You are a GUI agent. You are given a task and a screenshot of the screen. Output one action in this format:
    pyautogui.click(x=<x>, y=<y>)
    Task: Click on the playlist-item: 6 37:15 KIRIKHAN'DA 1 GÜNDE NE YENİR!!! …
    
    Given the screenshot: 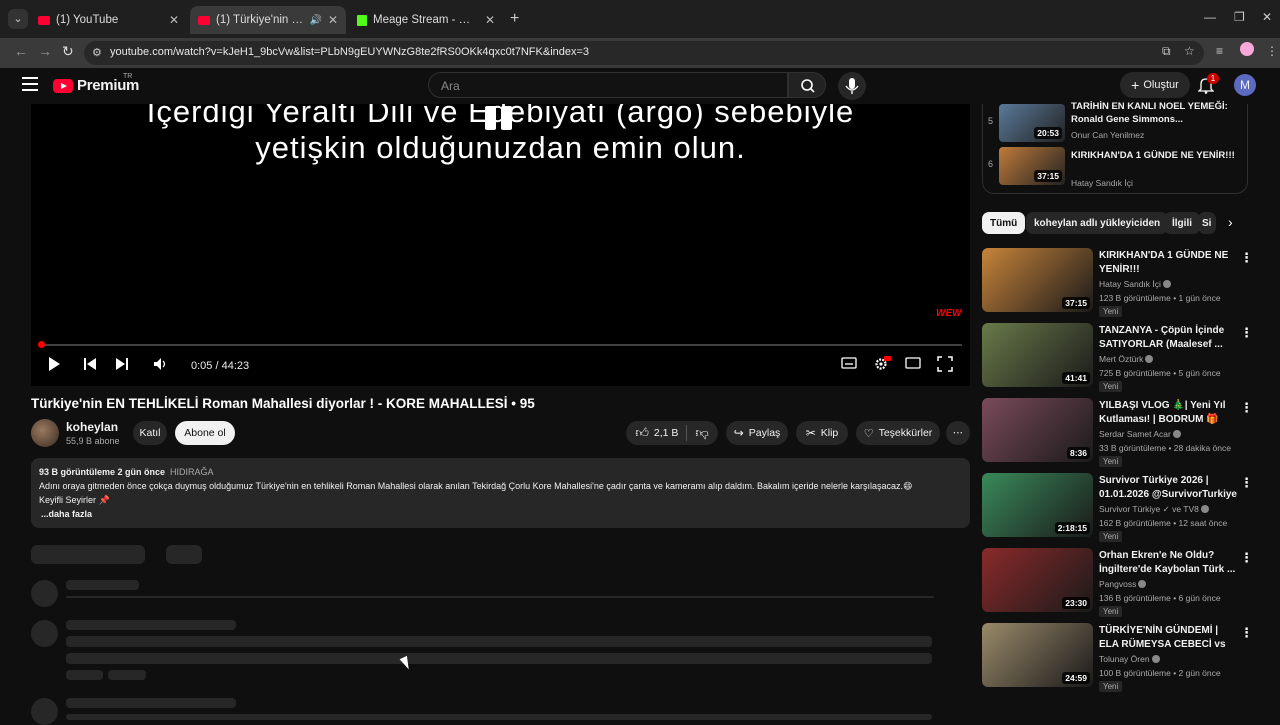 What is the action you would take?
    pyautogui.click(x=1116, y=167)
    